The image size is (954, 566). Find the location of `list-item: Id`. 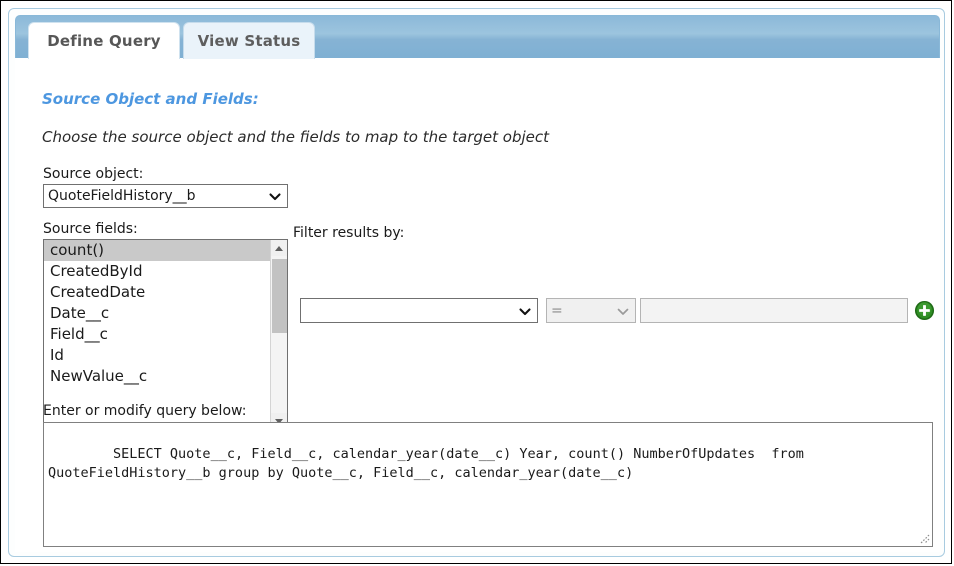

list-item: Id is located at coordinates (157, 355).